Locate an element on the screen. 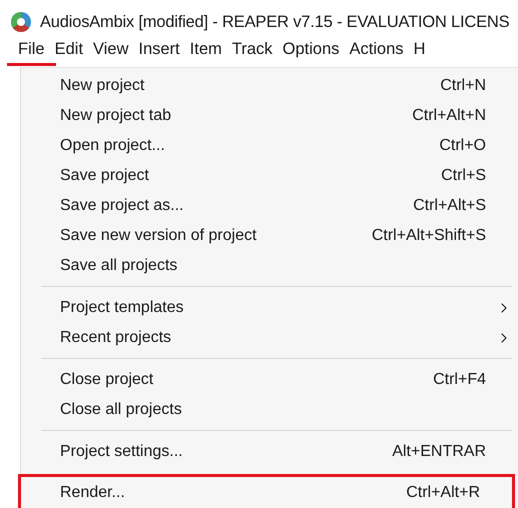  menu-item: Project templates is located at coordinates (269, 308).